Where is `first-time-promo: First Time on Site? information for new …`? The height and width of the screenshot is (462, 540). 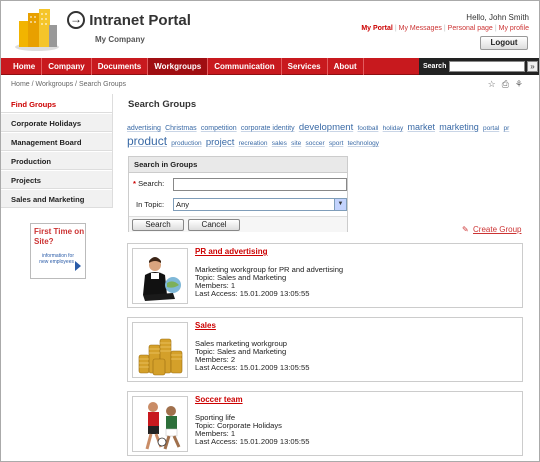 first-time-promo: First Time on Site? information for new … is located at coordinates (58, 251).